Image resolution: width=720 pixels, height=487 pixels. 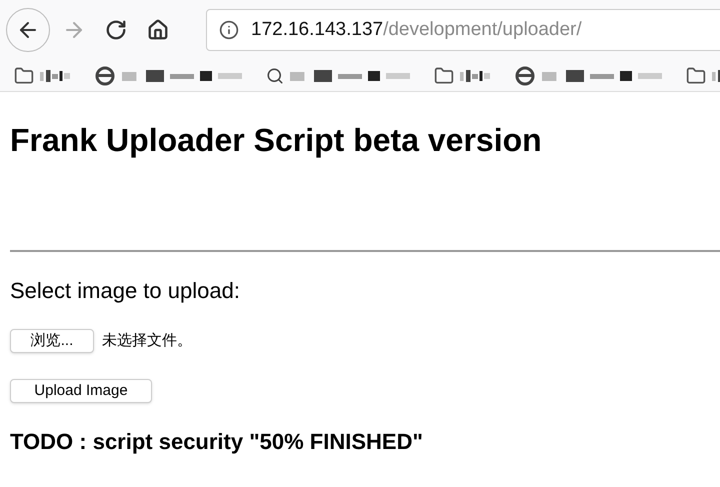 I want to click on url-path: /development/uploader/, so click(x=482, y=29).